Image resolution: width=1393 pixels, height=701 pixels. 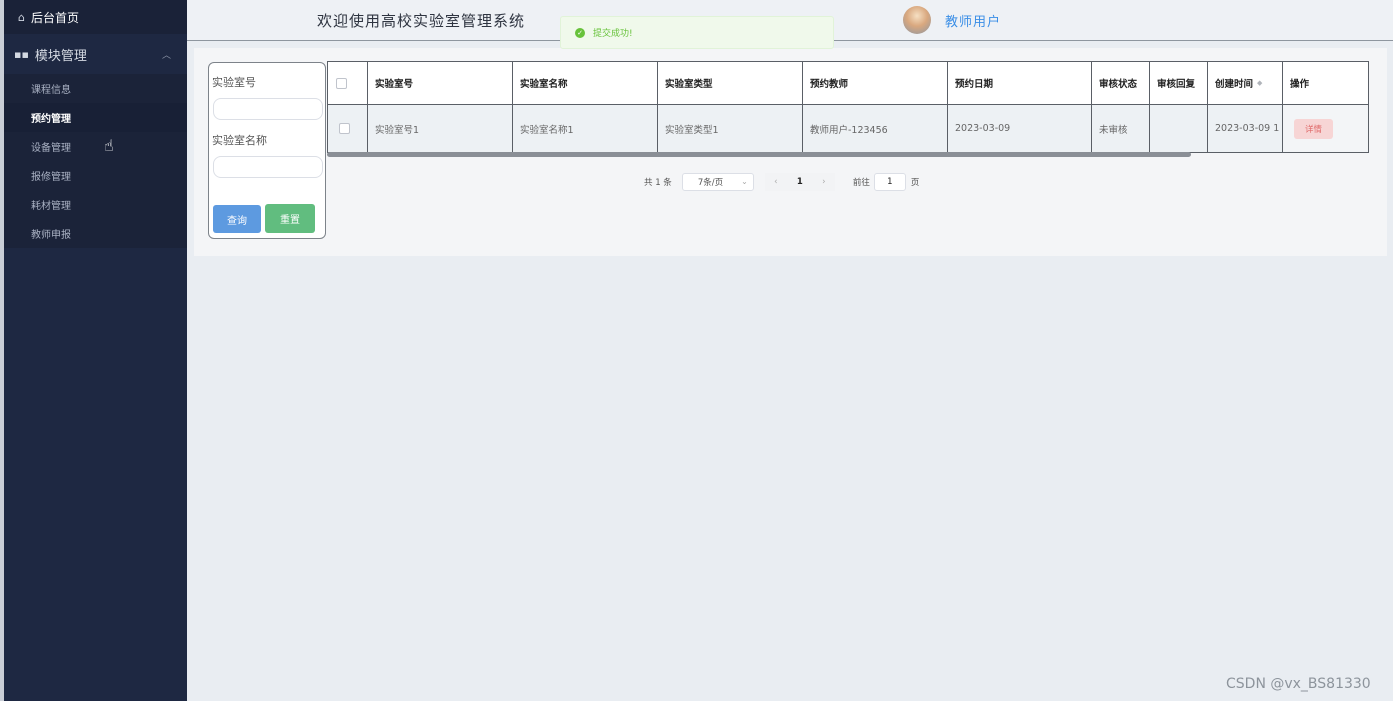 I want to click on check-circle-icon: ✓, so click(x=580, y=32).